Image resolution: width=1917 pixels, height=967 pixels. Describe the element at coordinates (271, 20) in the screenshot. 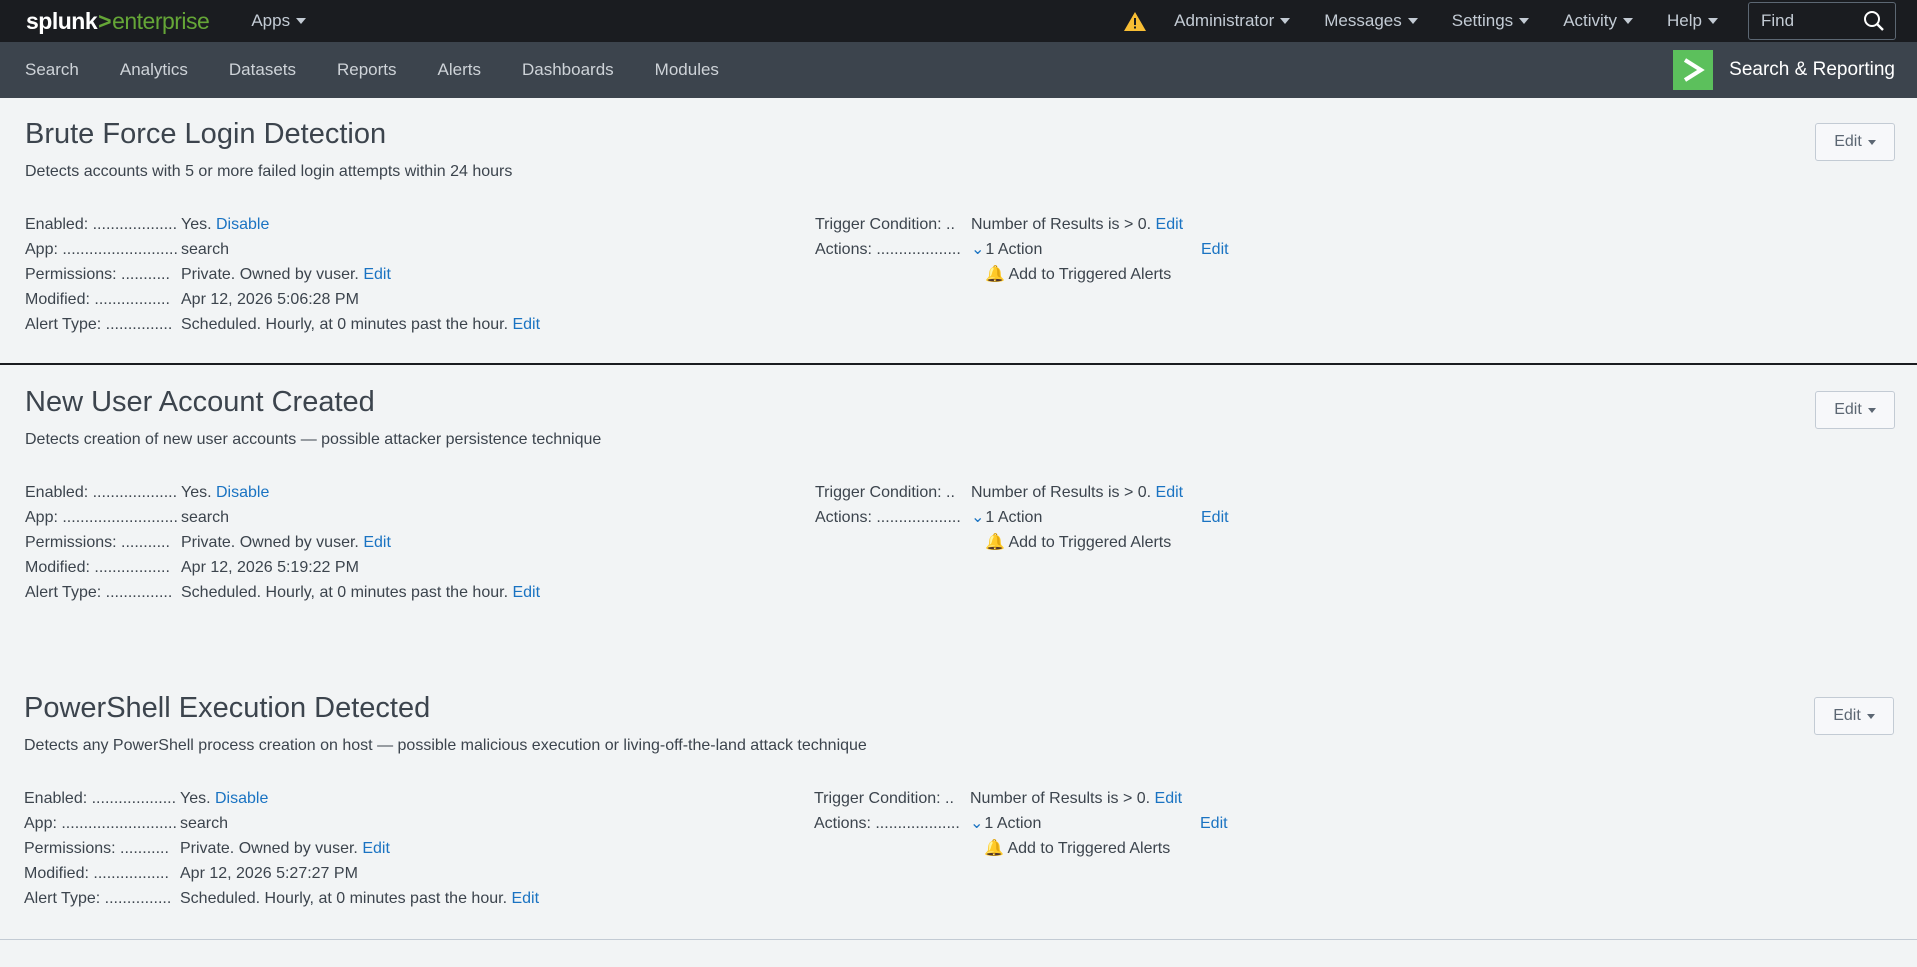

I see `apps-menu-label: Apps` at that location.